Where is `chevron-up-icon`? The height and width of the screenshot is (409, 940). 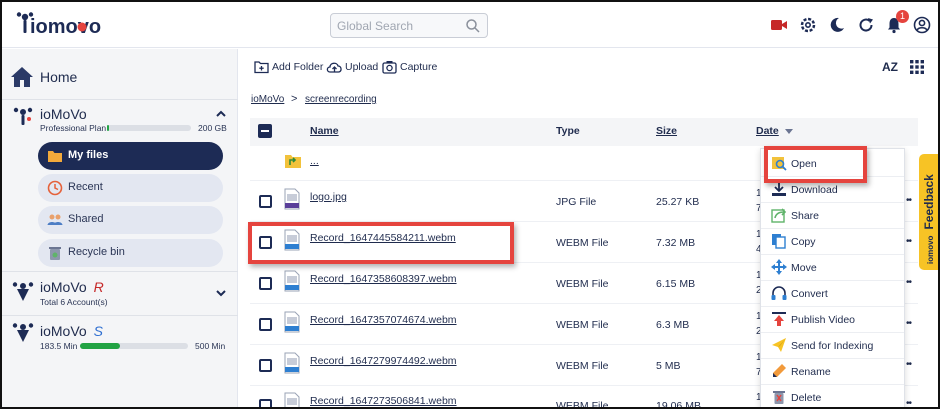
chevron-up-icon is located at coordinates (221, 114).